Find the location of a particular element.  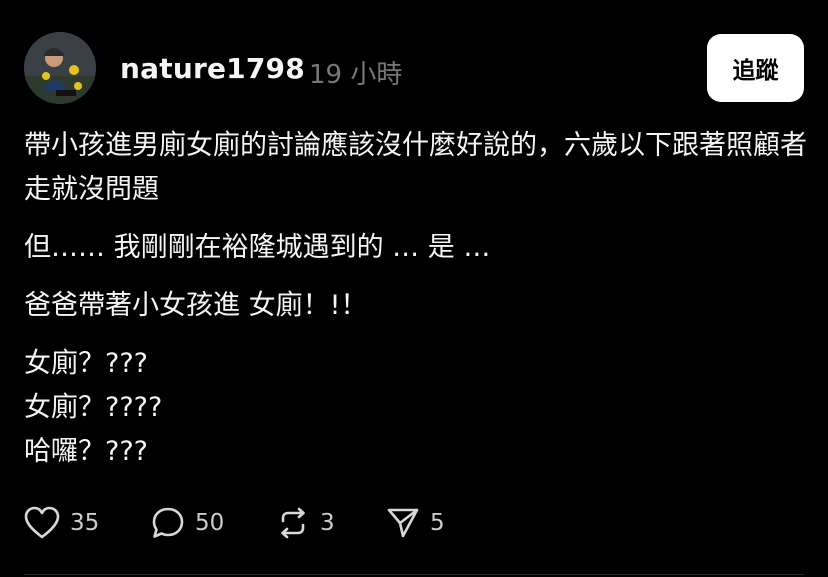

post-paragraph: 女廁？??? is located at coordinates (86, 363).